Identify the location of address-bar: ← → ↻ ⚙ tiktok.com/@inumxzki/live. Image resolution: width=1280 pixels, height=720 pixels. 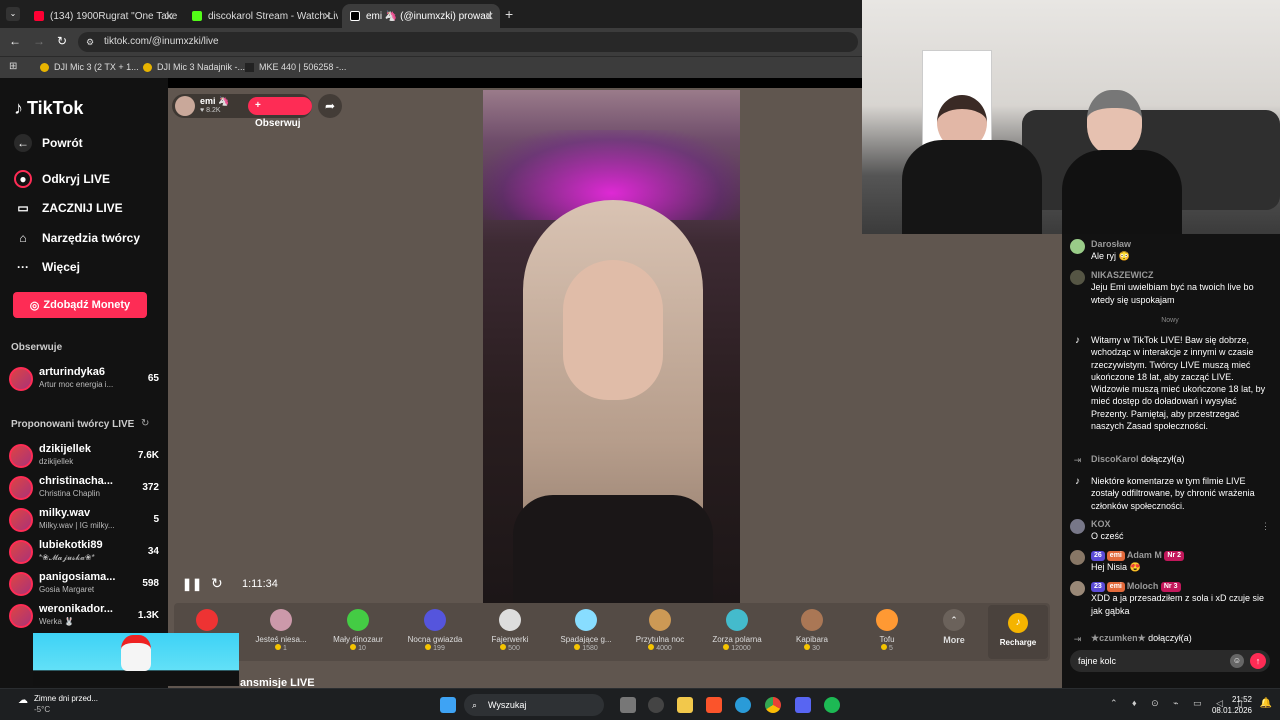
(431, 42).